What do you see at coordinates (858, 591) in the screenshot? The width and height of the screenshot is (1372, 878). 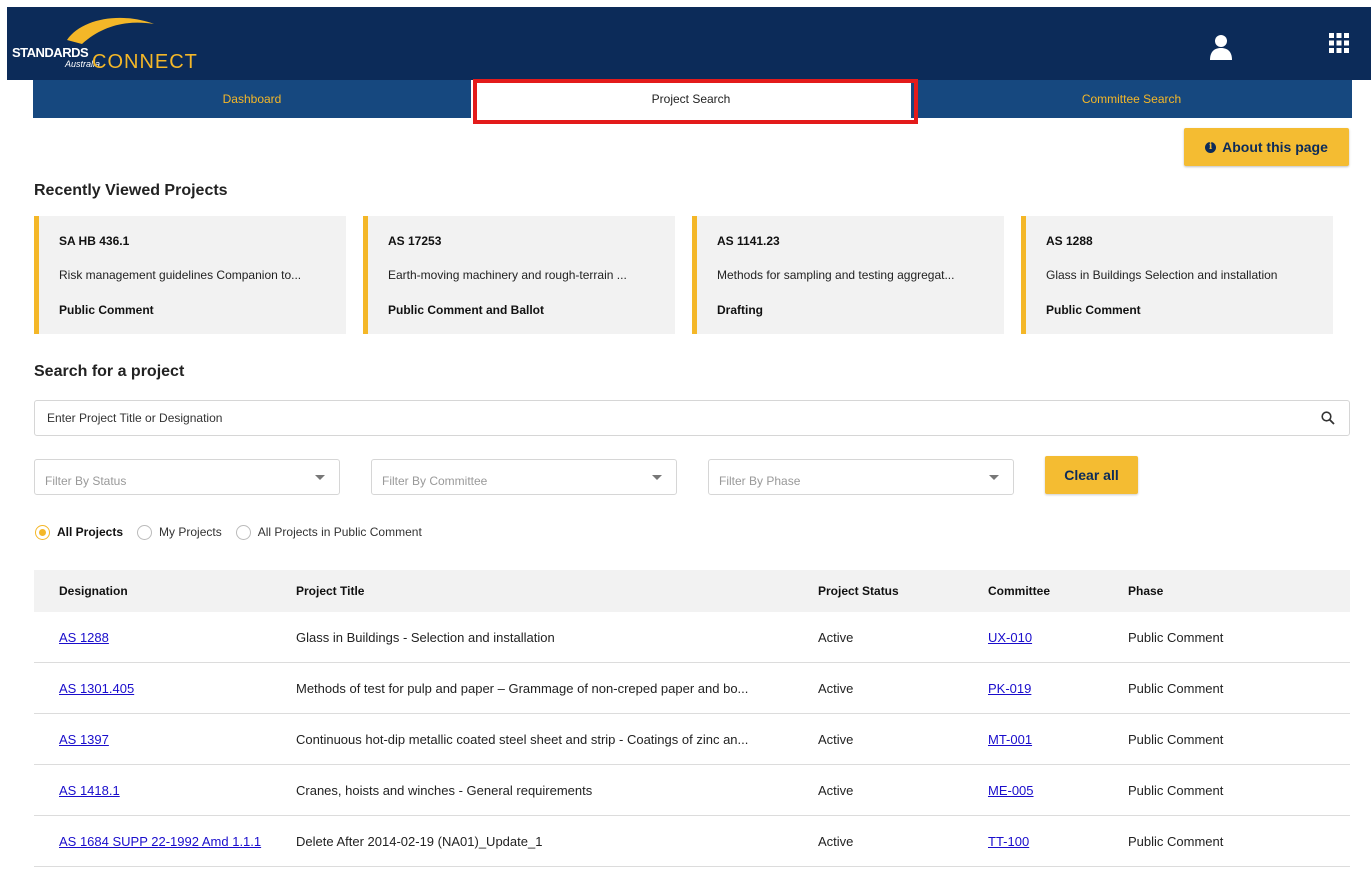 I see `column-header-project-status: Project Status` at bounding box center [858, 591].